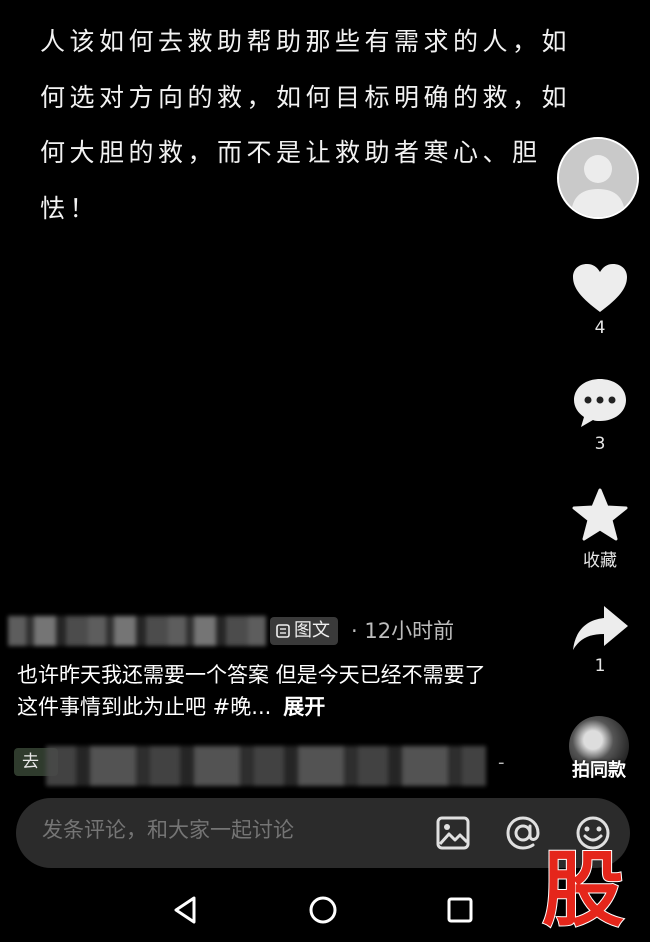 Image resolution: width=650 pixels, height=942 pixels. Describe the element at coordinates (600, 561) in the screenshot. I see `favorite-label: 收藏` at that location.